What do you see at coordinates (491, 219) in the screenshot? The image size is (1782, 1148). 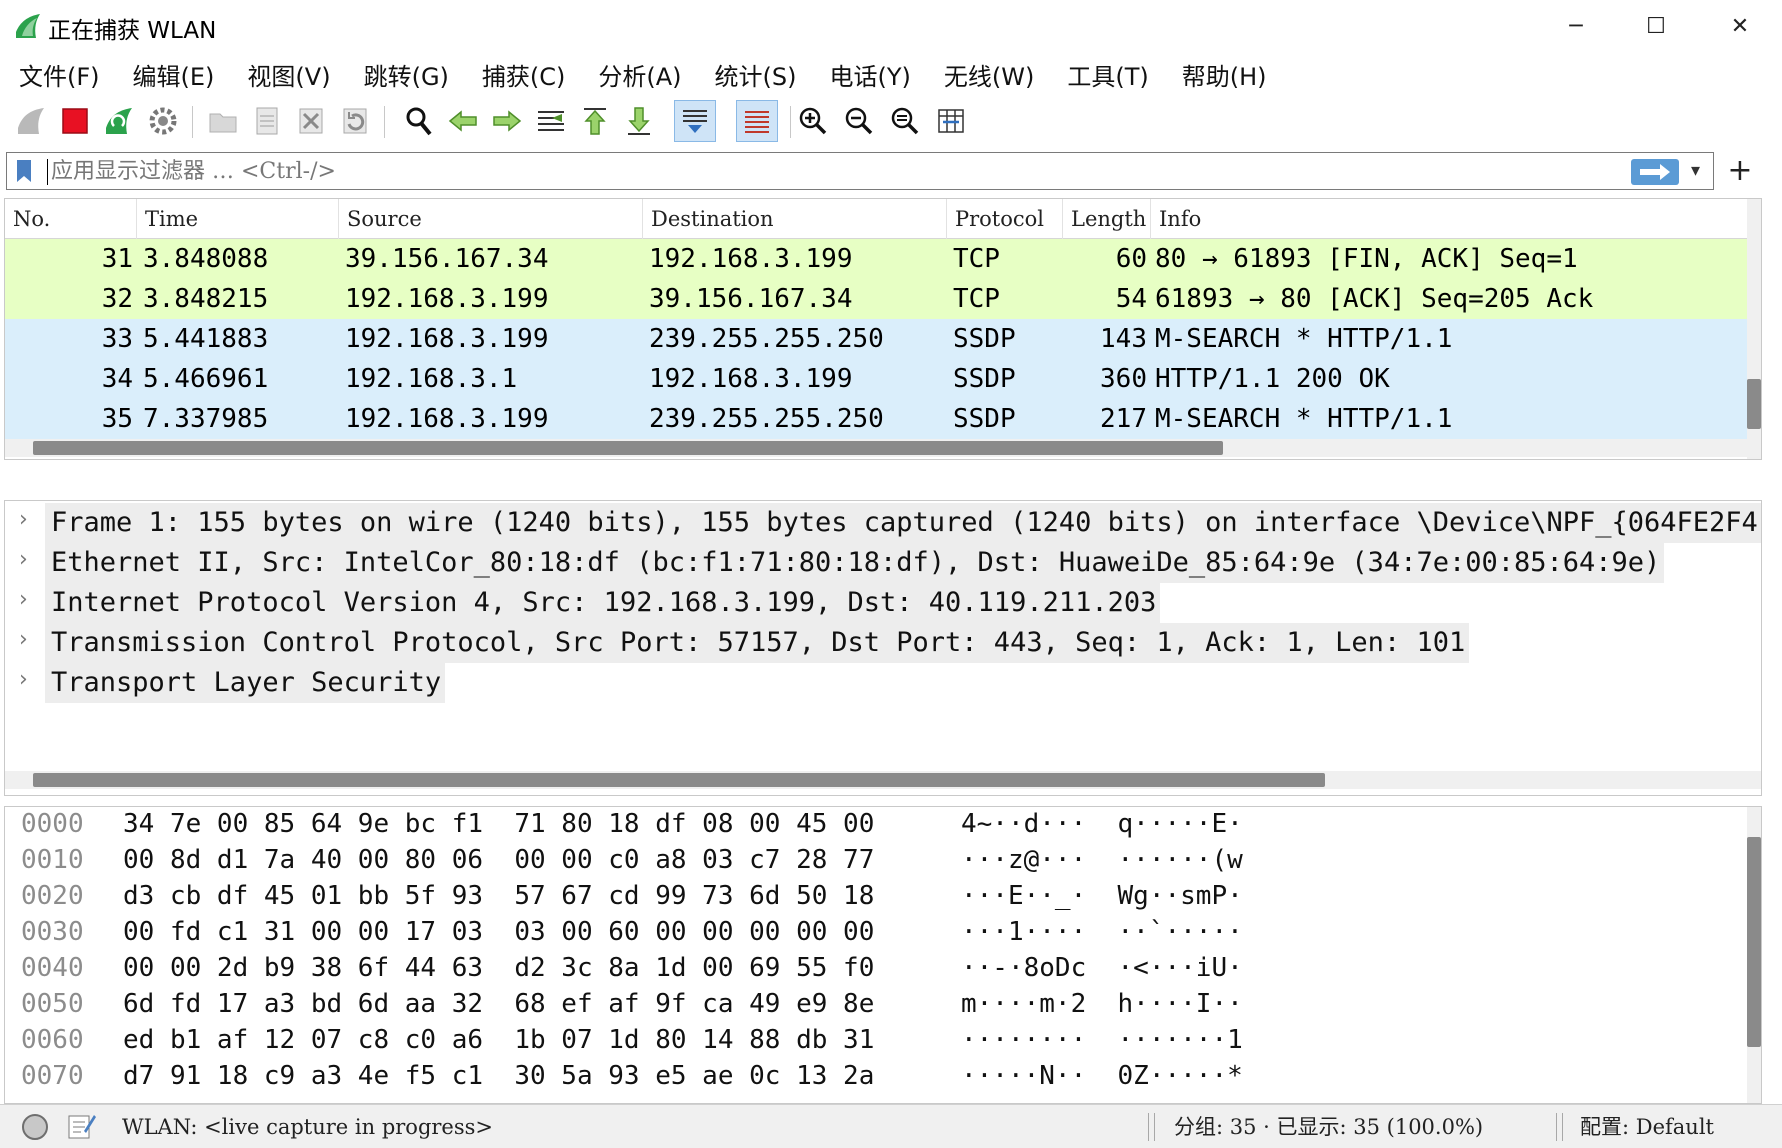 I see `column-header-source: Source` at bounding box center [491, 219].